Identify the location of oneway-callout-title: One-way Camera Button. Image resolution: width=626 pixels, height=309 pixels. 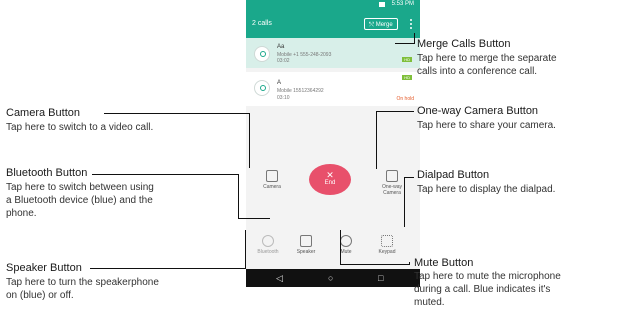
(478, 111).